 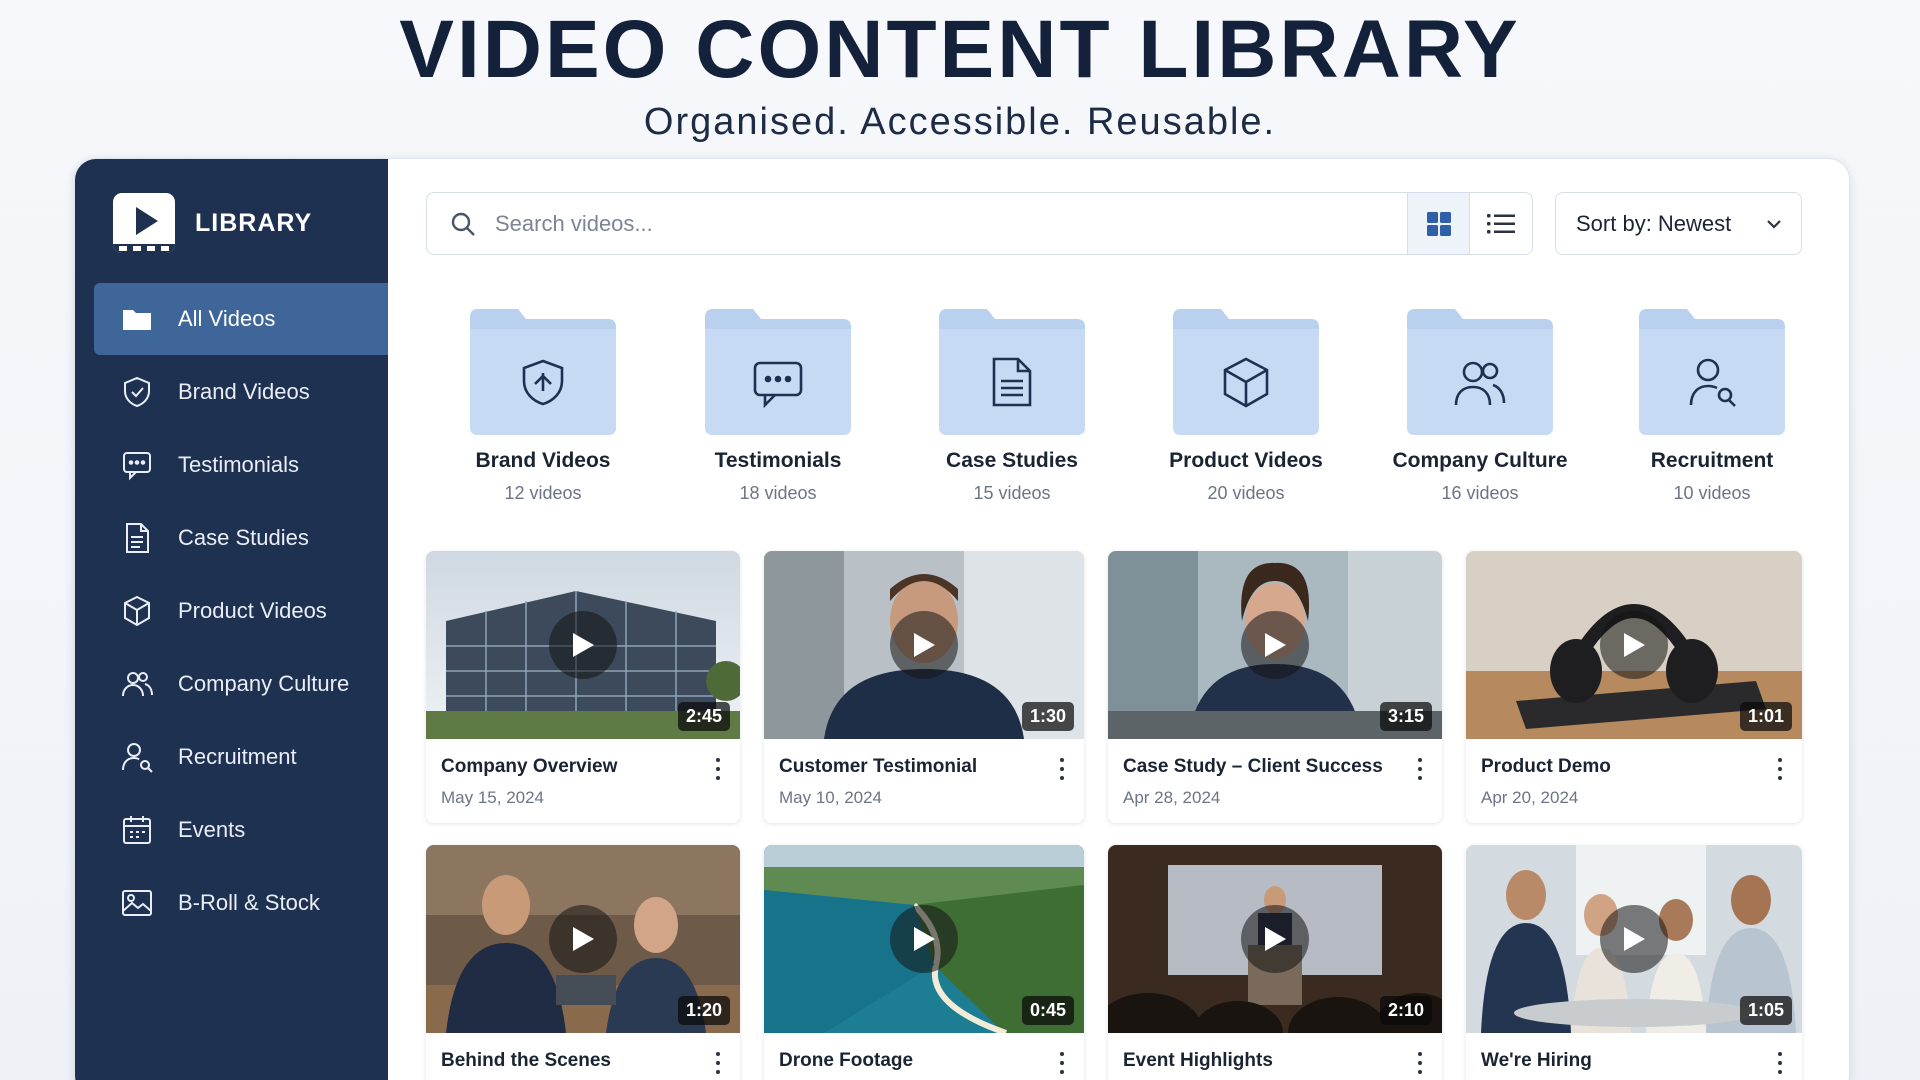 What do you see at coordinates (1765, 1010) in the screenshot?
I see `video-duration: 1:05` at bounding box center [1765, 1010].